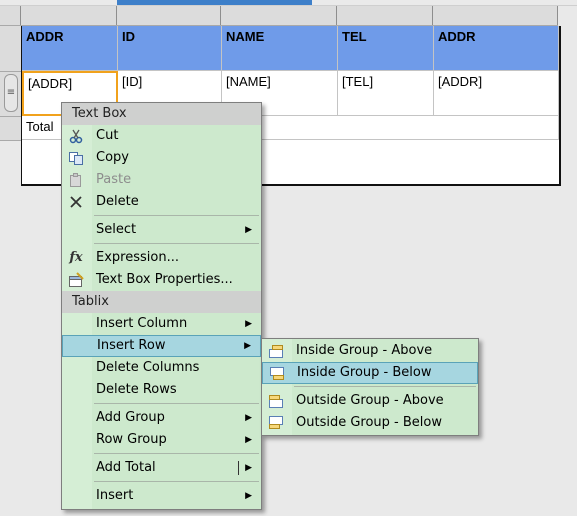 This screenshot has height=516, width=577. I want to click on menu-item-label: Outside Group - Above, so click(370, 400).